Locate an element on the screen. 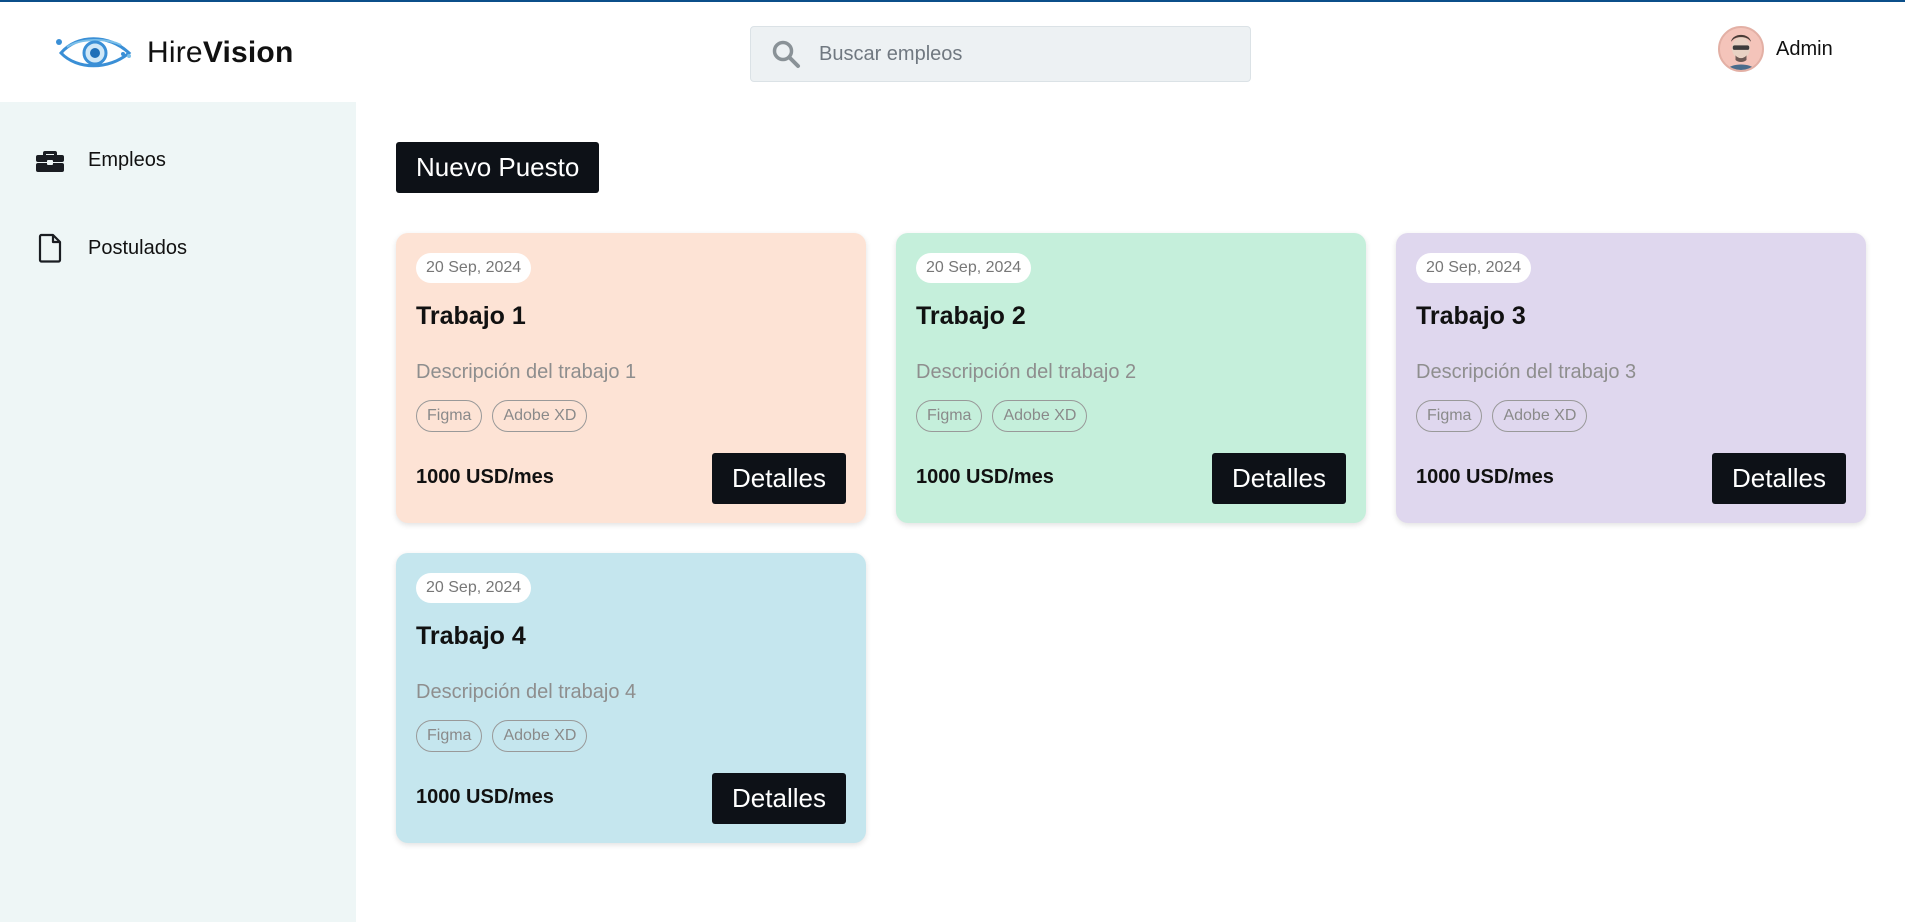 The image size is (1905, 922). job-title: Trabajo 3 is located at coordinates (1471, 316).